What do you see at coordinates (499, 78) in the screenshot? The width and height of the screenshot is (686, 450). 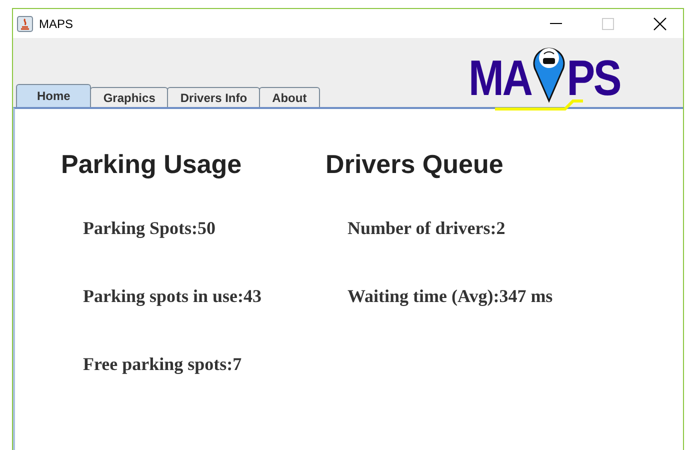 I see `logo-text: MA` at bounding box center [499, 78].